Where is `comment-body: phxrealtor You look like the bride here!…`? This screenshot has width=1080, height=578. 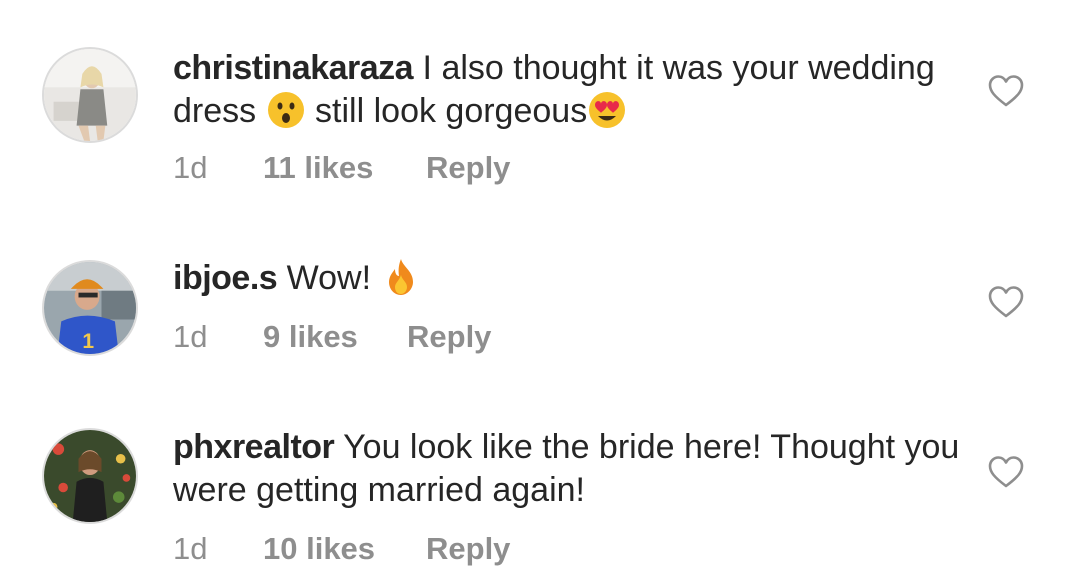 comment-body: phxrealtor You look like the bride here!… is located at coordinates (568, 469).